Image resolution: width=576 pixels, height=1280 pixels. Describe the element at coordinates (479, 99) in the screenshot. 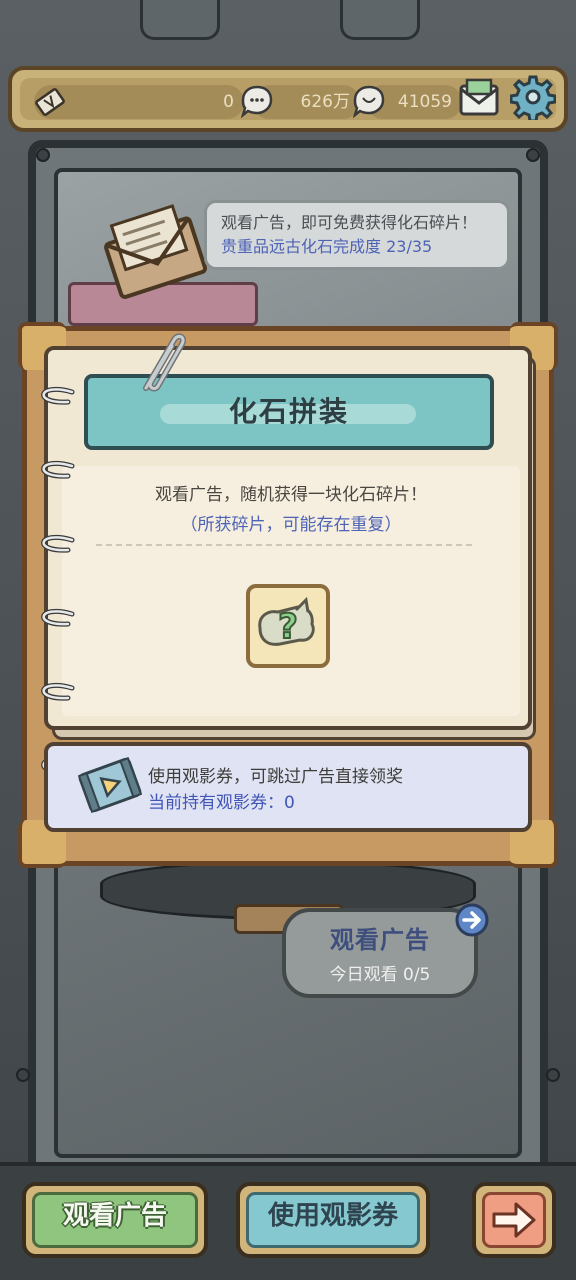

I see `mail-icon` at that location.